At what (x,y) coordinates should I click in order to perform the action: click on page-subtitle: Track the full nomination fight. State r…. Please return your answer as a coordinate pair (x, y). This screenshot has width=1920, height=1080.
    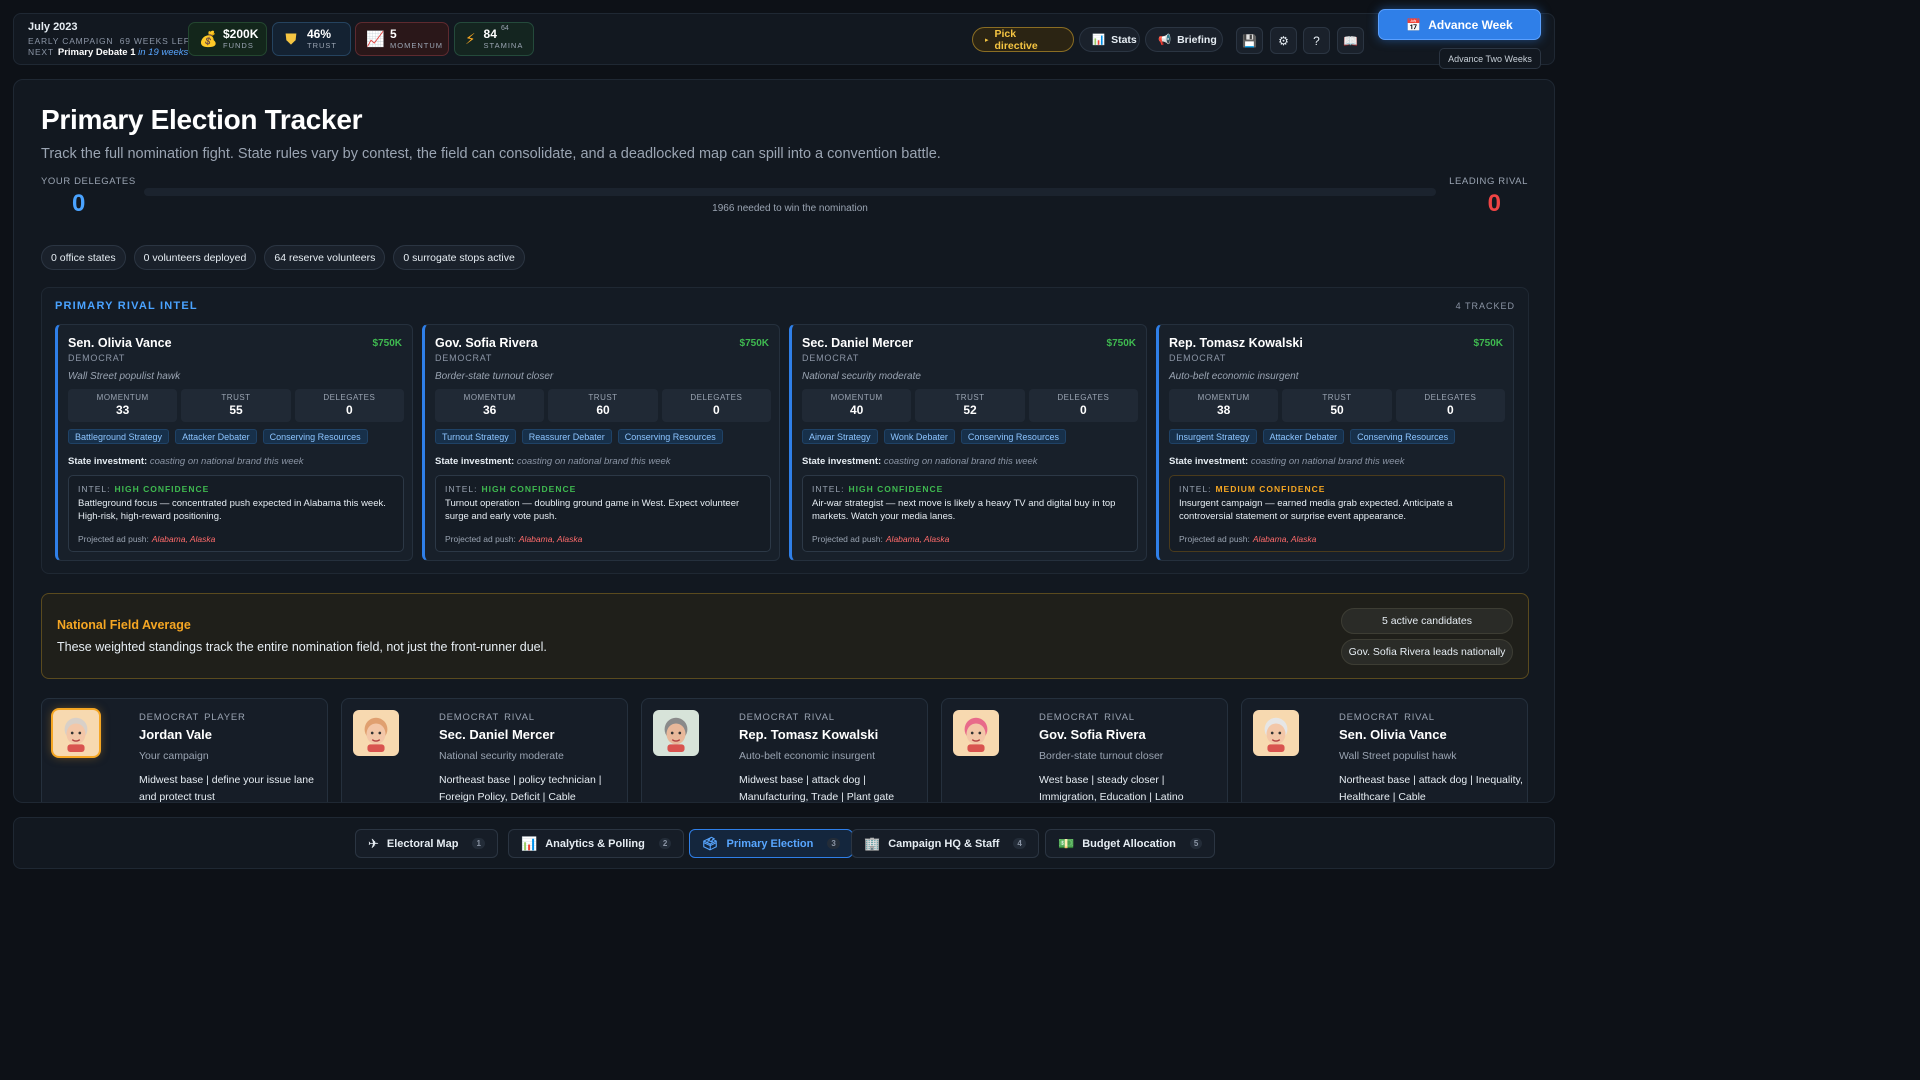
    Looking at the image, I should click on (491, 154).